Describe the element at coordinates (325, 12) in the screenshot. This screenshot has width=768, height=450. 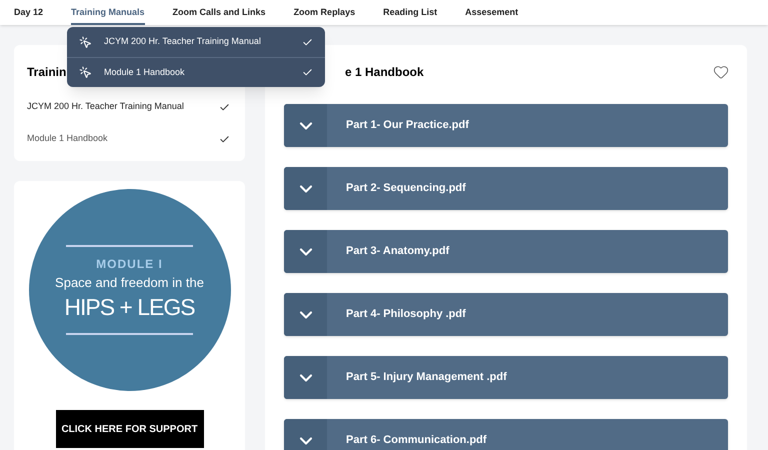
I see `nav-tab: Zoom Replays` at that location.